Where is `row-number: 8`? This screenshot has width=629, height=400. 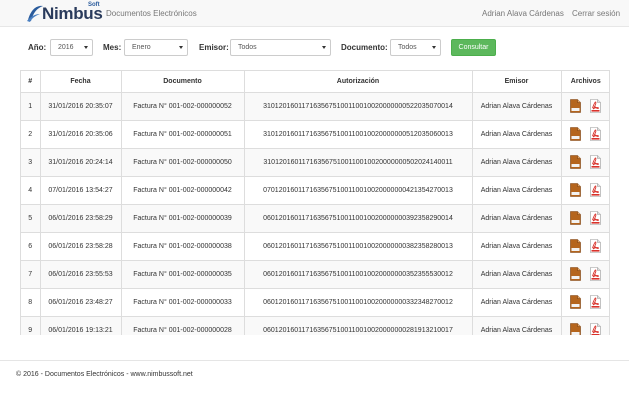
row-number: 8 is located at coordinates (31, 302).